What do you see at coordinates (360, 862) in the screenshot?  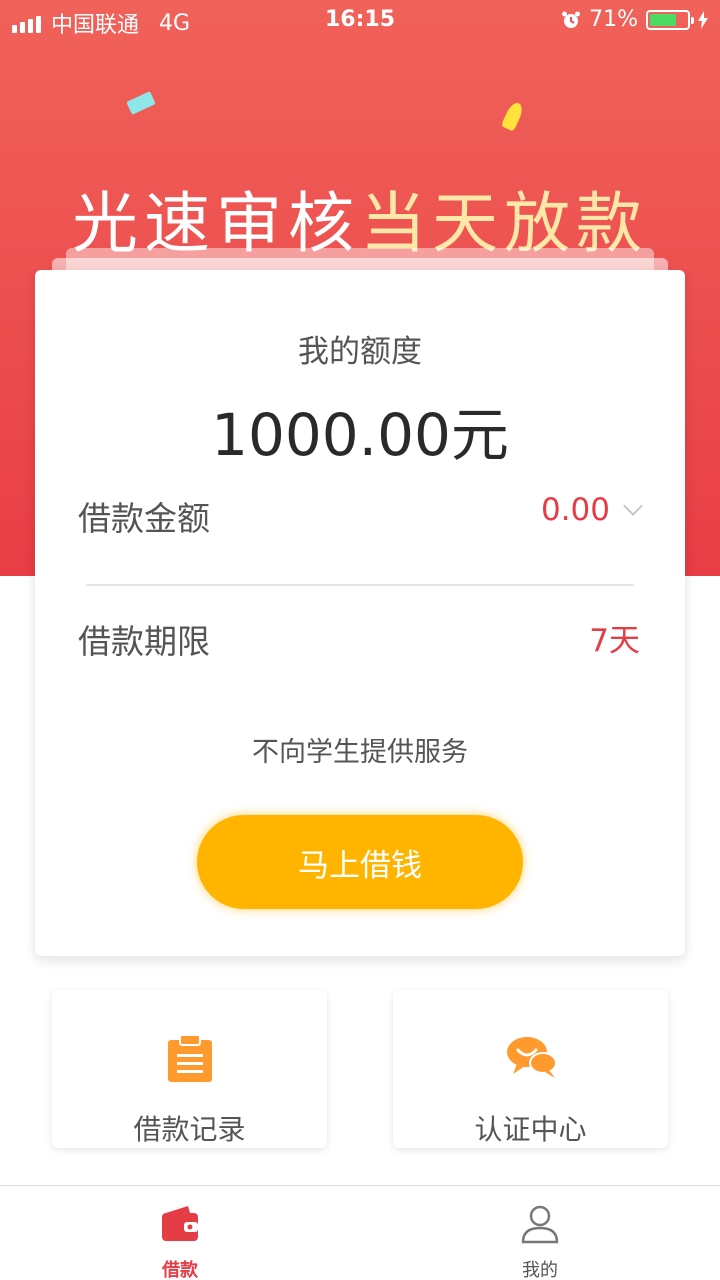 I see `borrow-now-button: 马上借钱` at bounding box center [360, 862].